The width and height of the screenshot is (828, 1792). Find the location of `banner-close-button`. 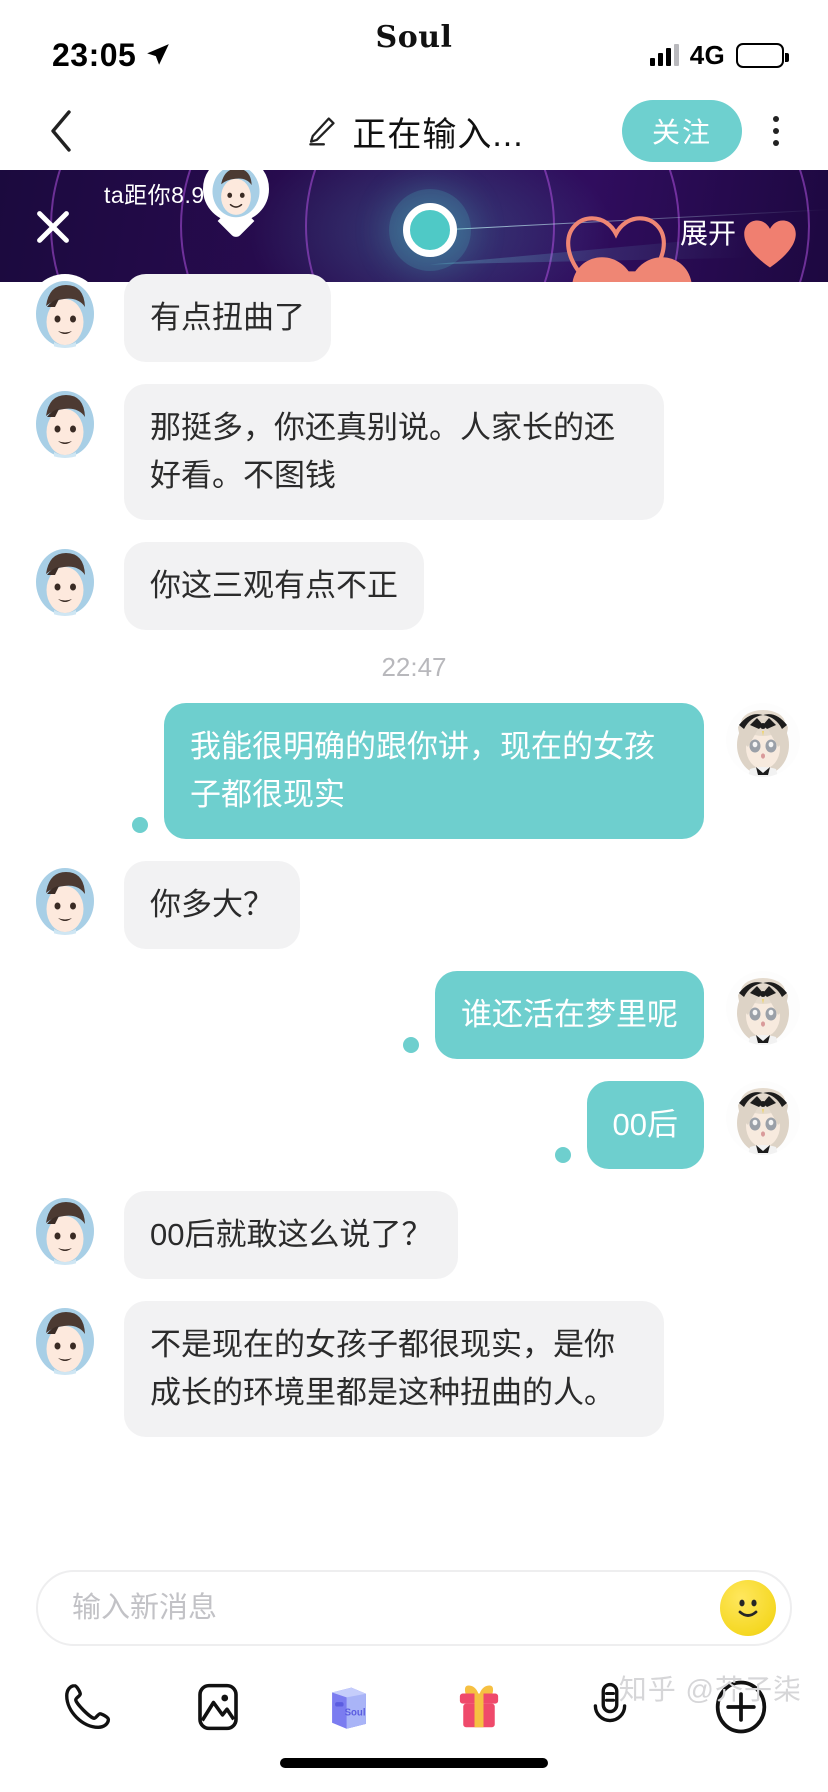

banner-close-button is located at coordinates (53, 227).